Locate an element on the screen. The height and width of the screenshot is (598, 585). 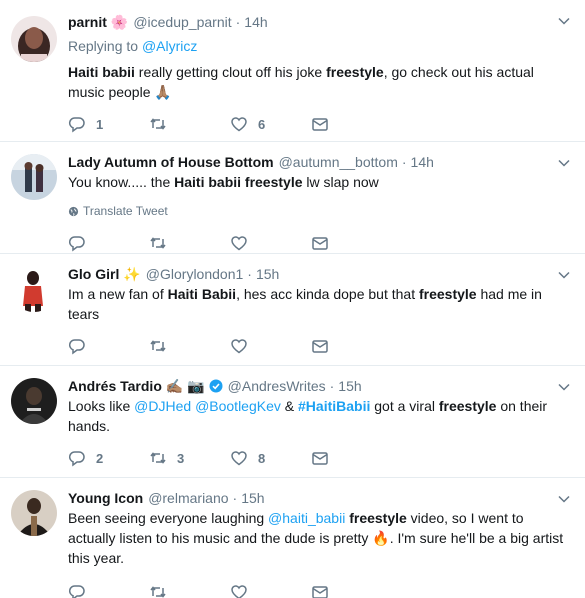
user-handle: @relmariano is located at coordinates (188, 498).